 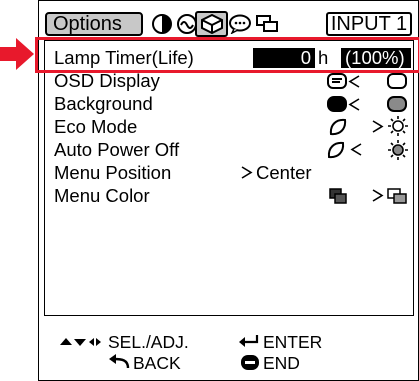 I want to click on picture-icon, so click(x=162, y=24).